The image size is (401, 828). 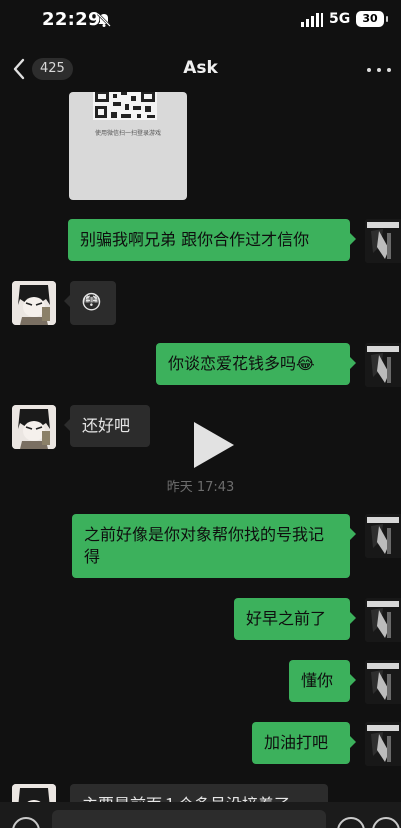 What do you see at coordinates (295, 619) in the screenshot?
I see `outgoing-message-bubble: 好早之前了` at bounding box center [295, 619].